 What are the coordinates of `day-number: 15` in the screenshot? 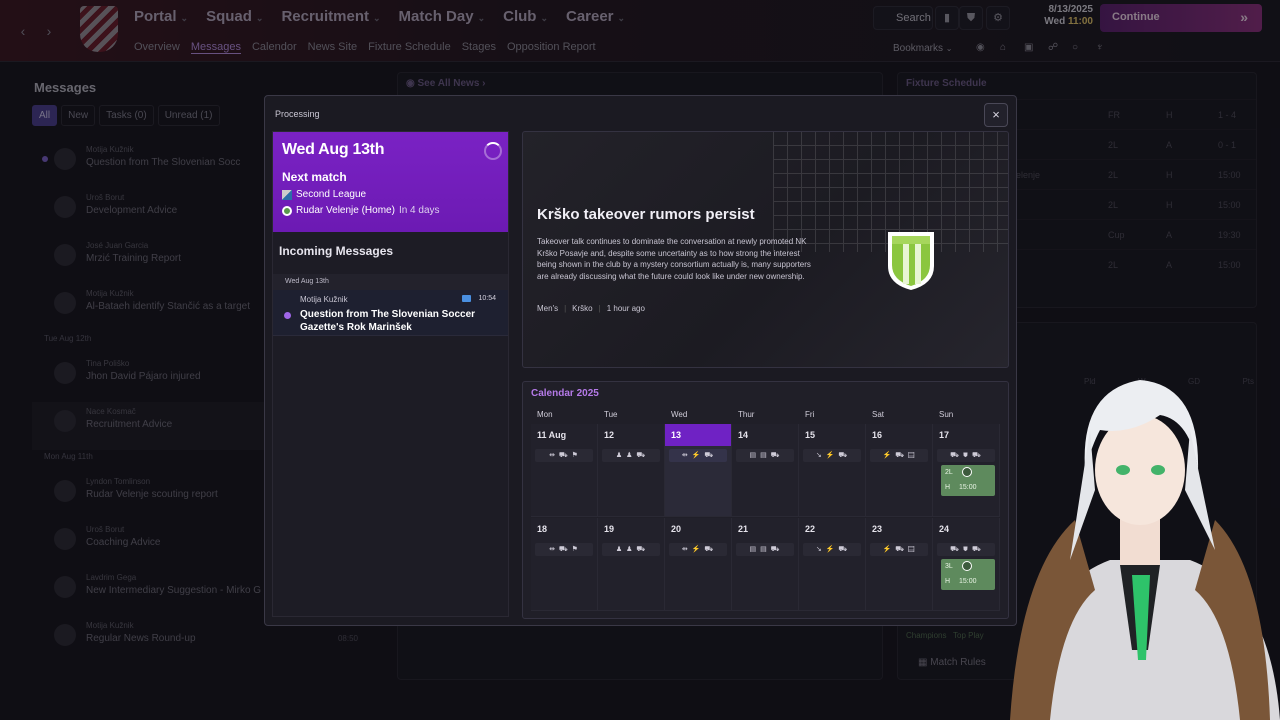 It's located at (810, 435).